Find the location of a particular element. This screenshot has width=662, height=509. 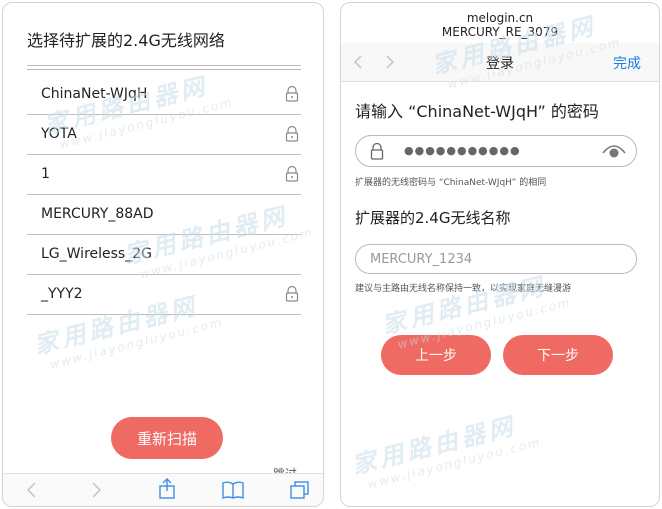

password-hint: 扩展器的无线密码与 “ChinaNet-WJqH” 的相同 is located at coordinates (451, 183).